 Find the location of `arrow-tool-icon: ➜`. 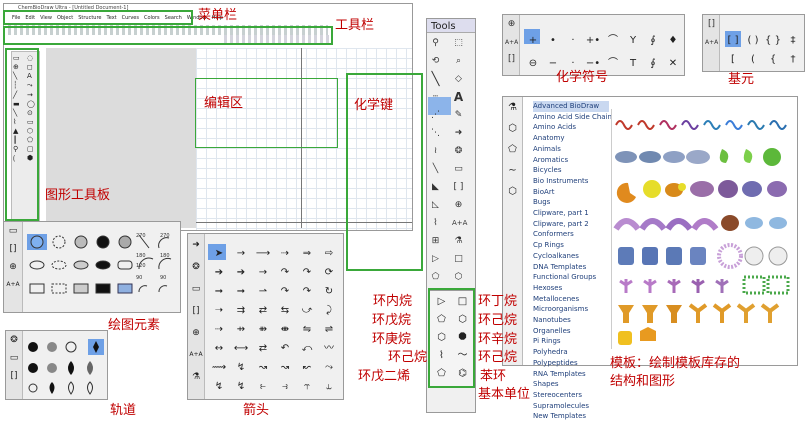

arrow-tool-icon: ➜ is located at coordinates (458, 133).